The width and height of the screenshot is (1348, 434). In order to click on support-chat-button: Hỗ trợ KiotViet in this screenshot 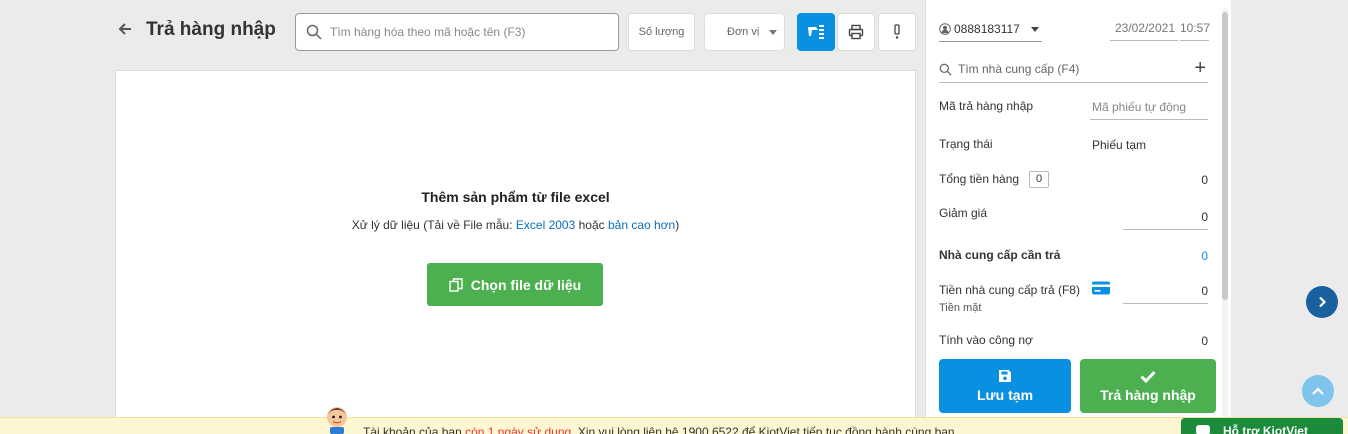, I will do `click(1262, 426)`.